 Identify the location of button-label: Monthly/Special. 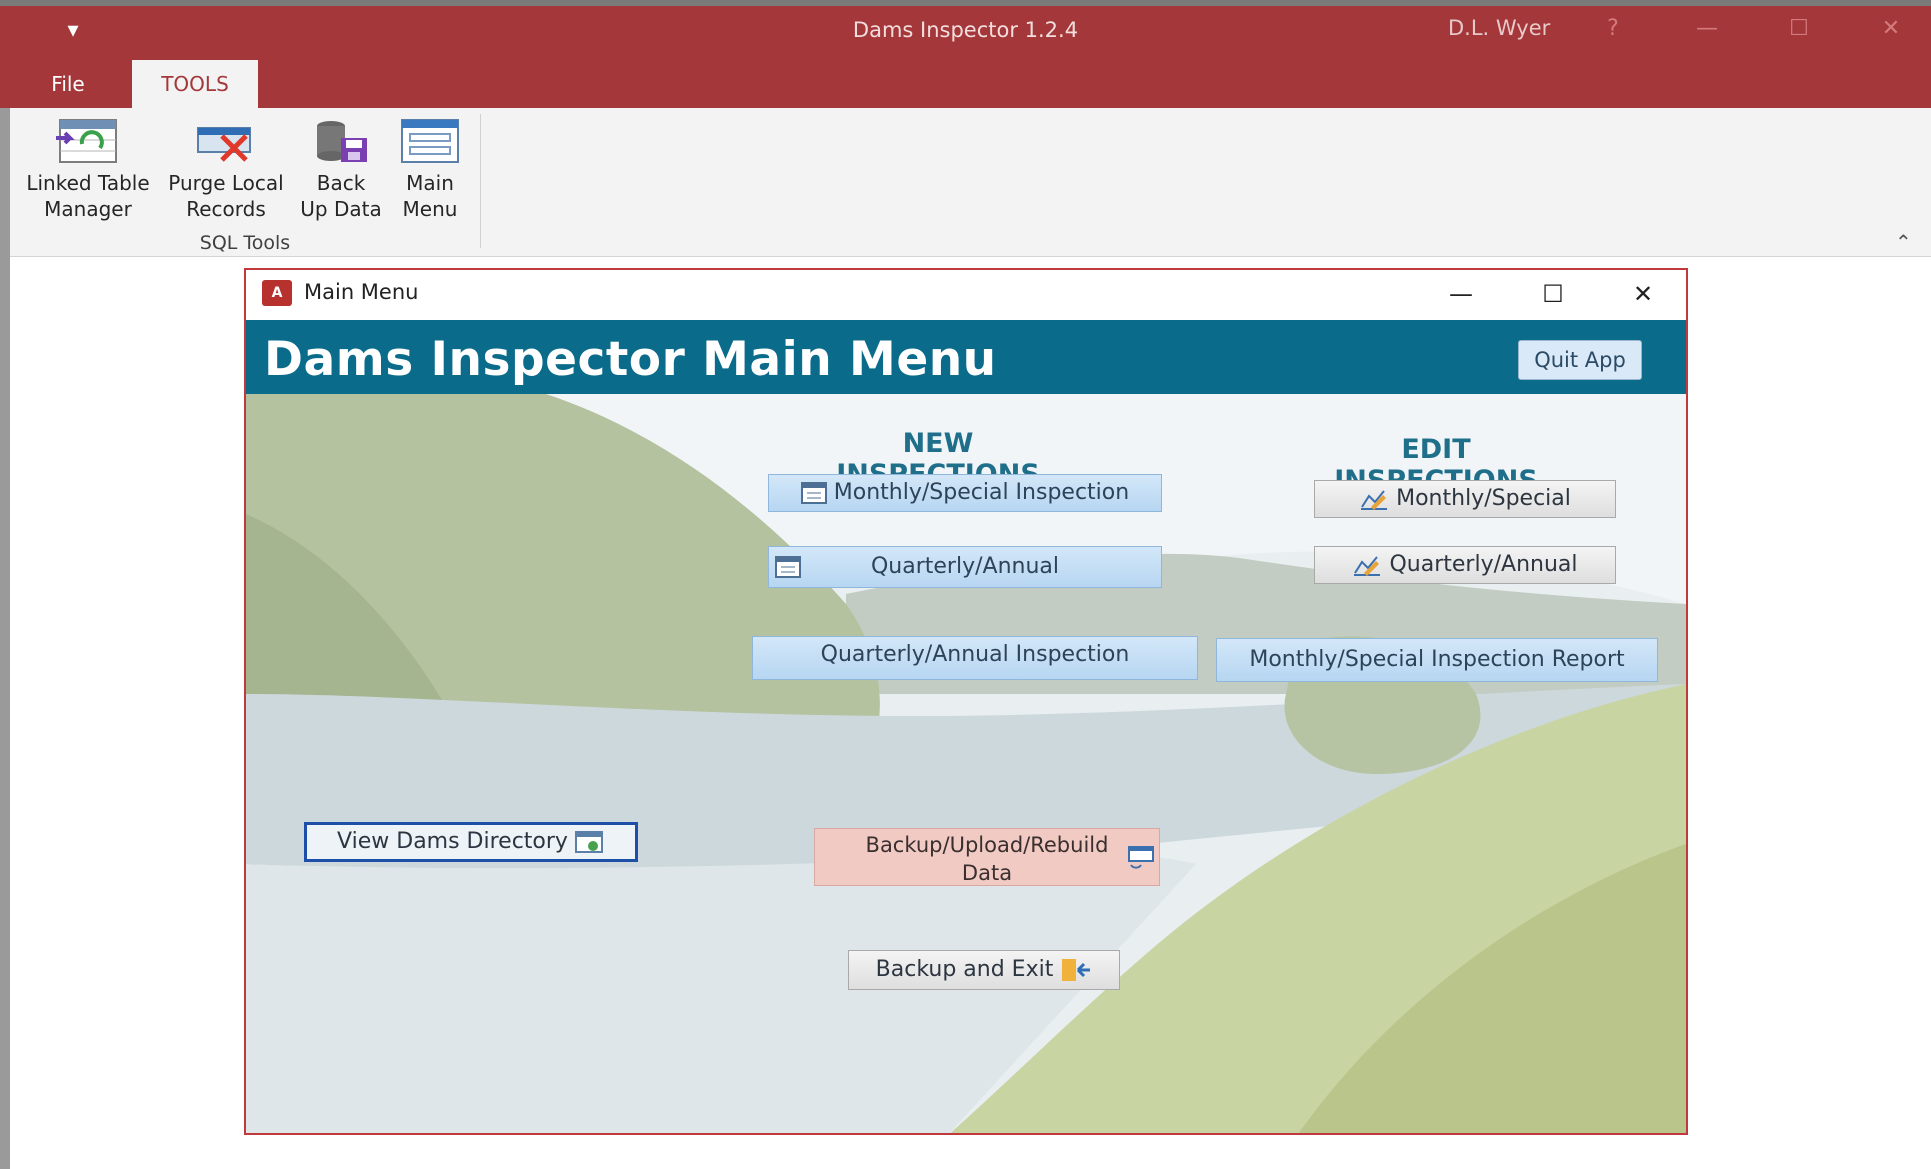
(1483, 498).